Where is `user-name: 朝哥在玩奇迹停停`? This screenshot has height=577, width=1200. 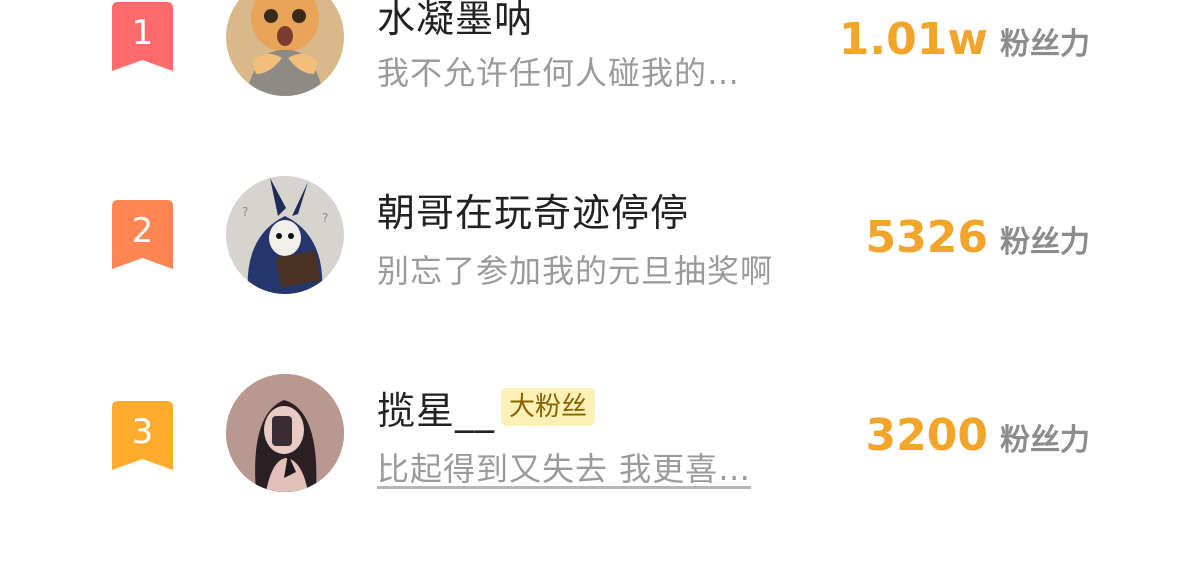 user-name: 朝哥在玩奇迹停停 is located at coordinates (533, 209).